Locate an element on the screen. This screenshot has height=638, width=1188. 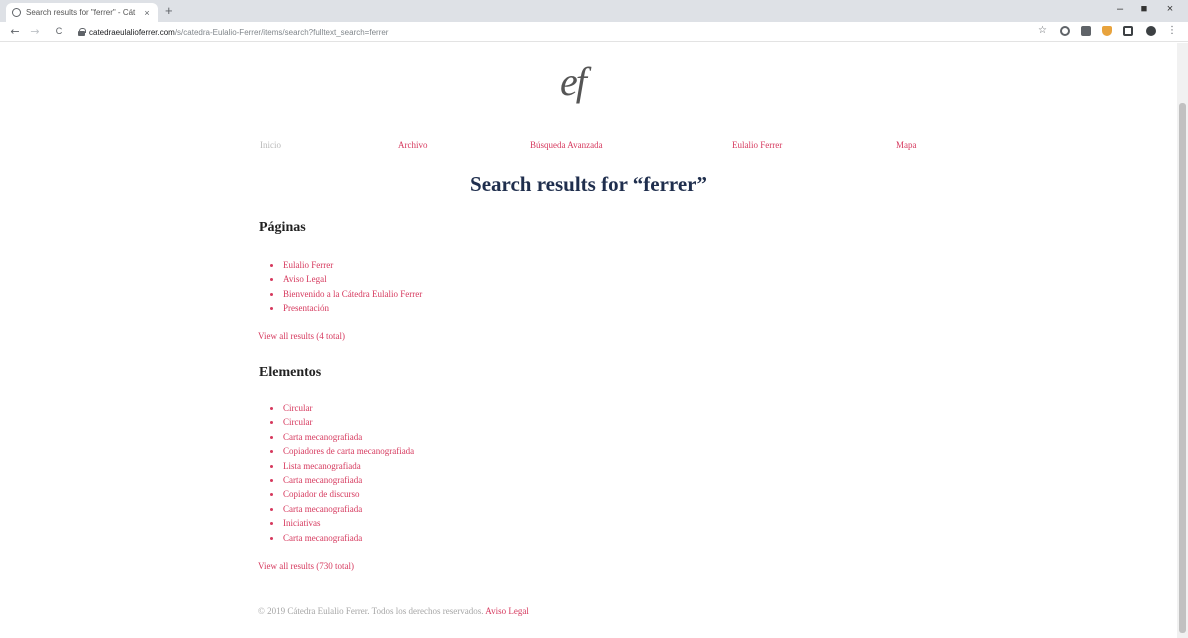
scrollbar-thumb is located at coordinates (1182, 368).